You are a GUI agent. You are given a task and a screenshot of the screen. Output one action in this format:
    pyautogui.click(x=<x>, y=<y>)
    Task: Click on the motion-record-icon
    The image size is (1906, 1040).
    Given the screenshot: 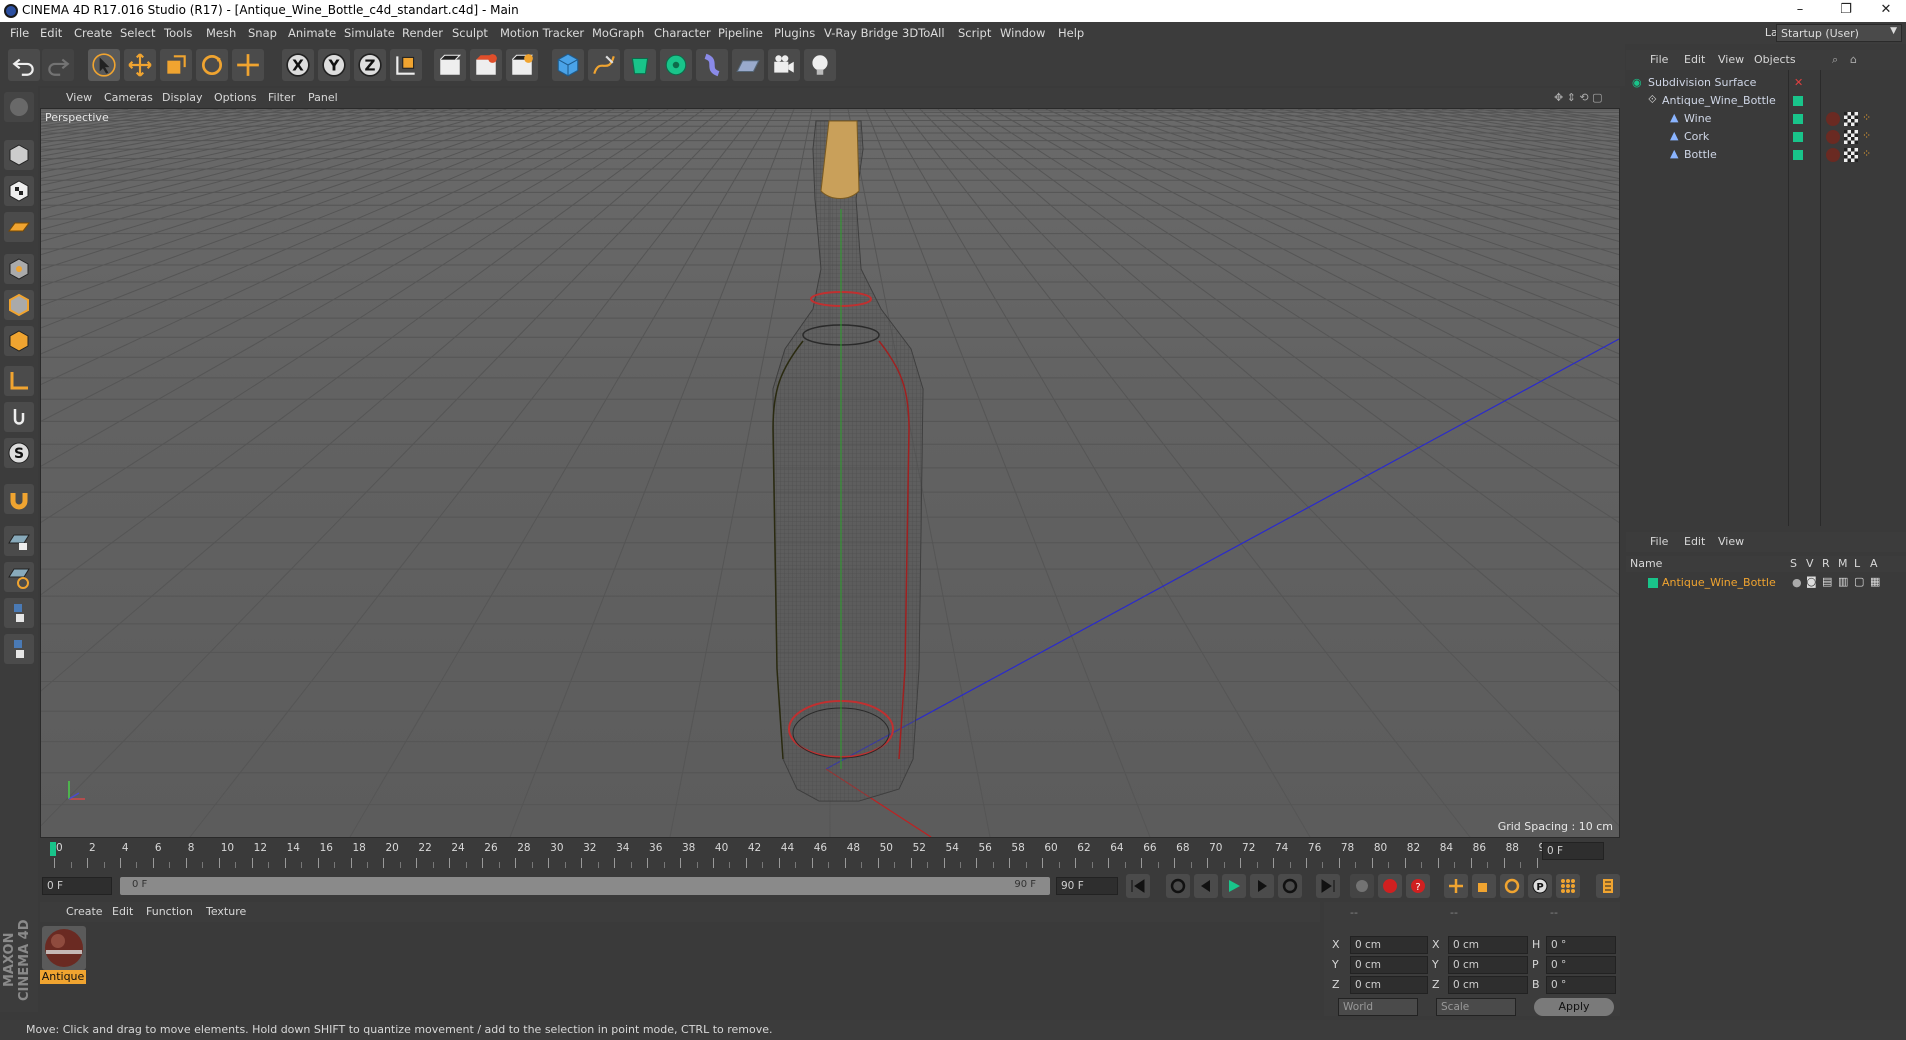 What is the action you would take?
    pyautogui.click(x=1362, y=886)
    